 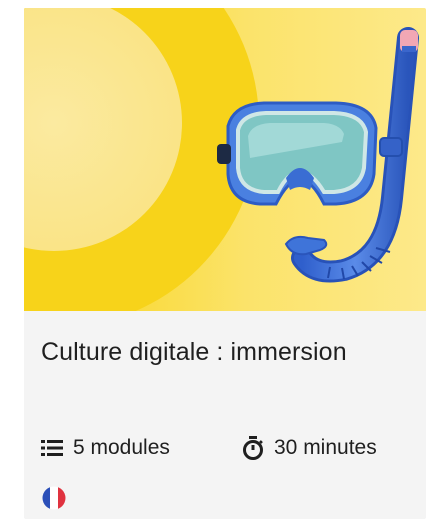 What do you see at coordinates (52, 448) in the screenshot?
I see `list-icon` at bounding box center [52, 448].